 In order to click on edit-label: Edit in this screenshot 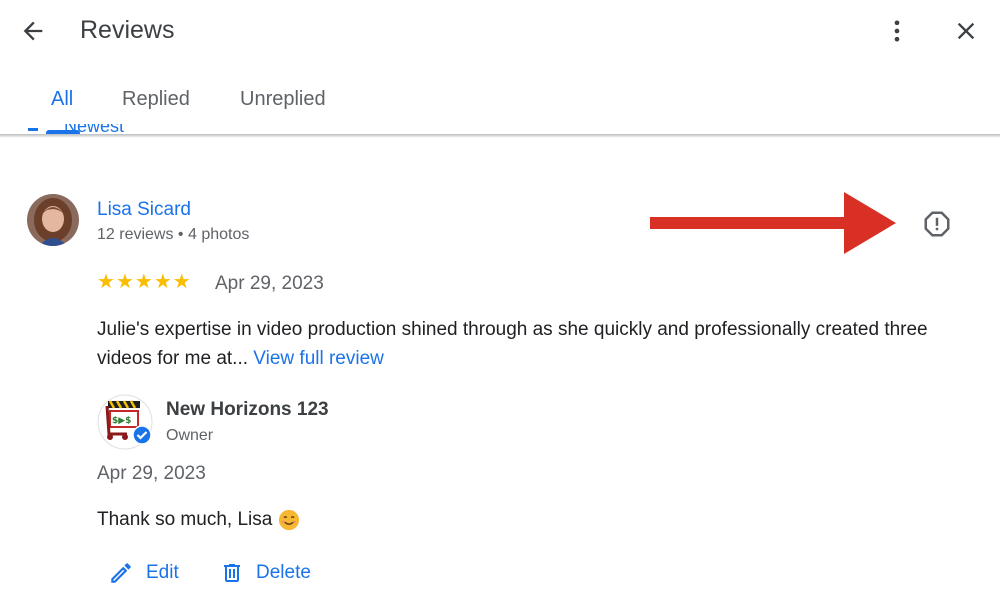, I will do `click(162, 572)`.